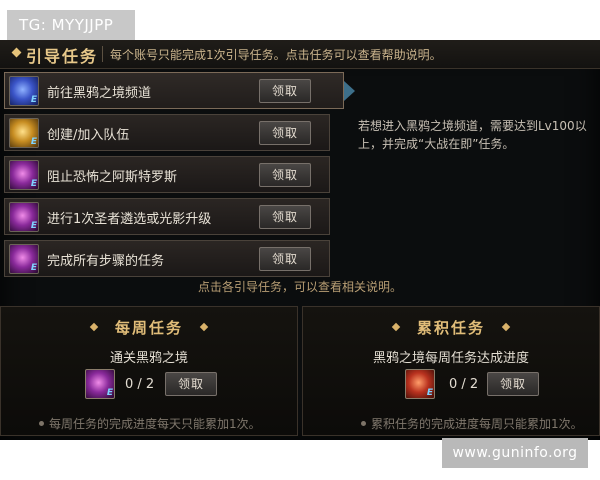 The image size is (600, 480). I want to click on weekly-quest-name: 通关黑鸦之境, so click(148, 358).